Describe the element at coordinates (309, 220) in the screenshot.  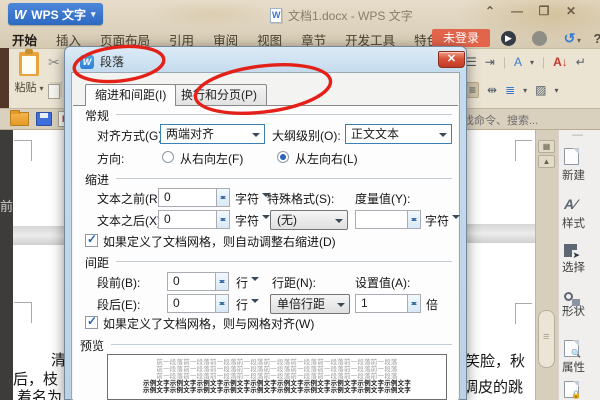
I see `special-format-dropdown: (无)` at that location.